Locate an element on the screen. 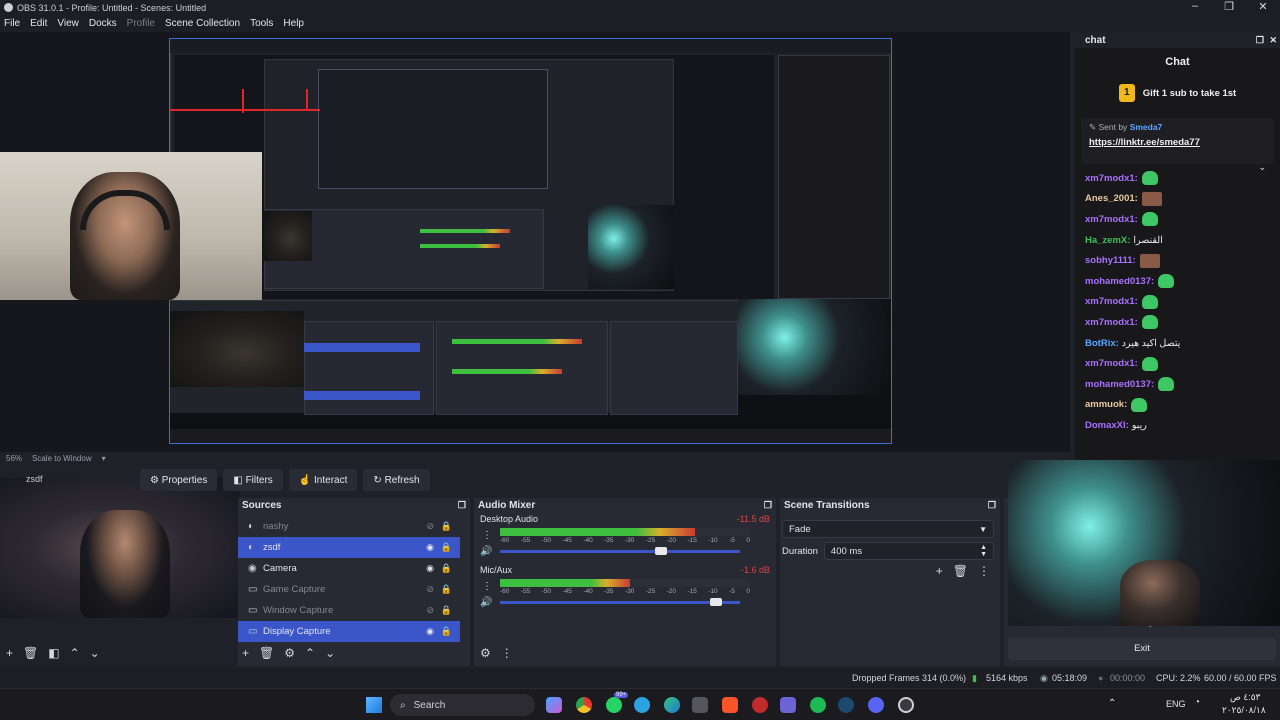 The width and height of the screenshot is (1280, 720). menu-file: File is located at coordinates (12, 23).